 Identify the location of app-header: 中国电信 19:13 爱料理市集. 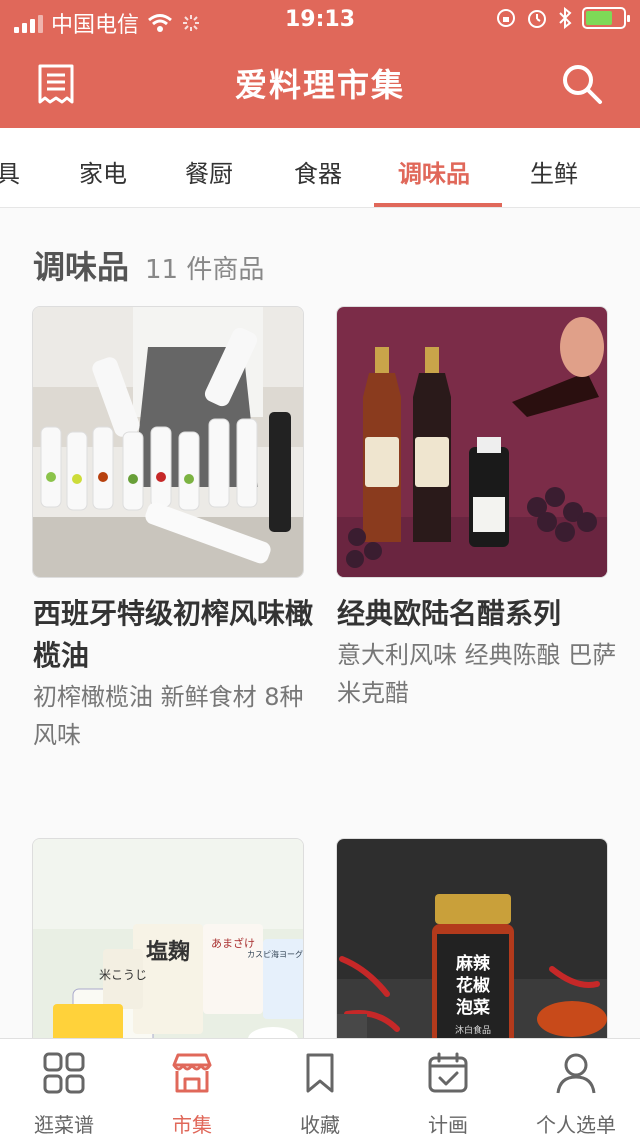
(320, 64).